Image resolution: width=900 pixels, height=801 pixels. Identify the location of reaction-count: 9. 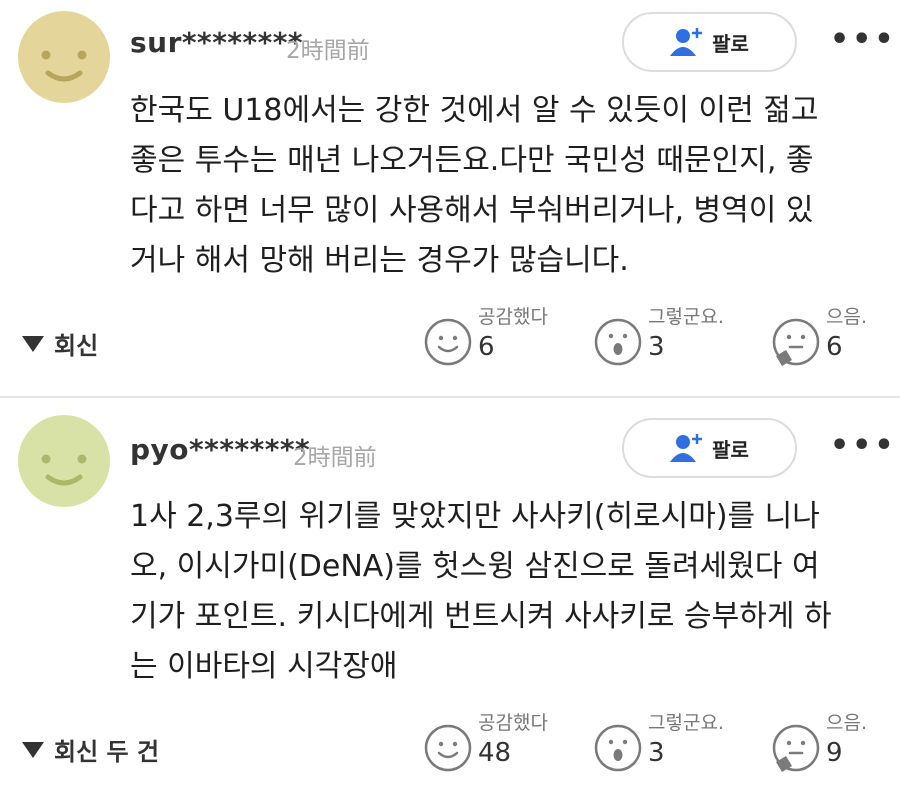
(834, 753).